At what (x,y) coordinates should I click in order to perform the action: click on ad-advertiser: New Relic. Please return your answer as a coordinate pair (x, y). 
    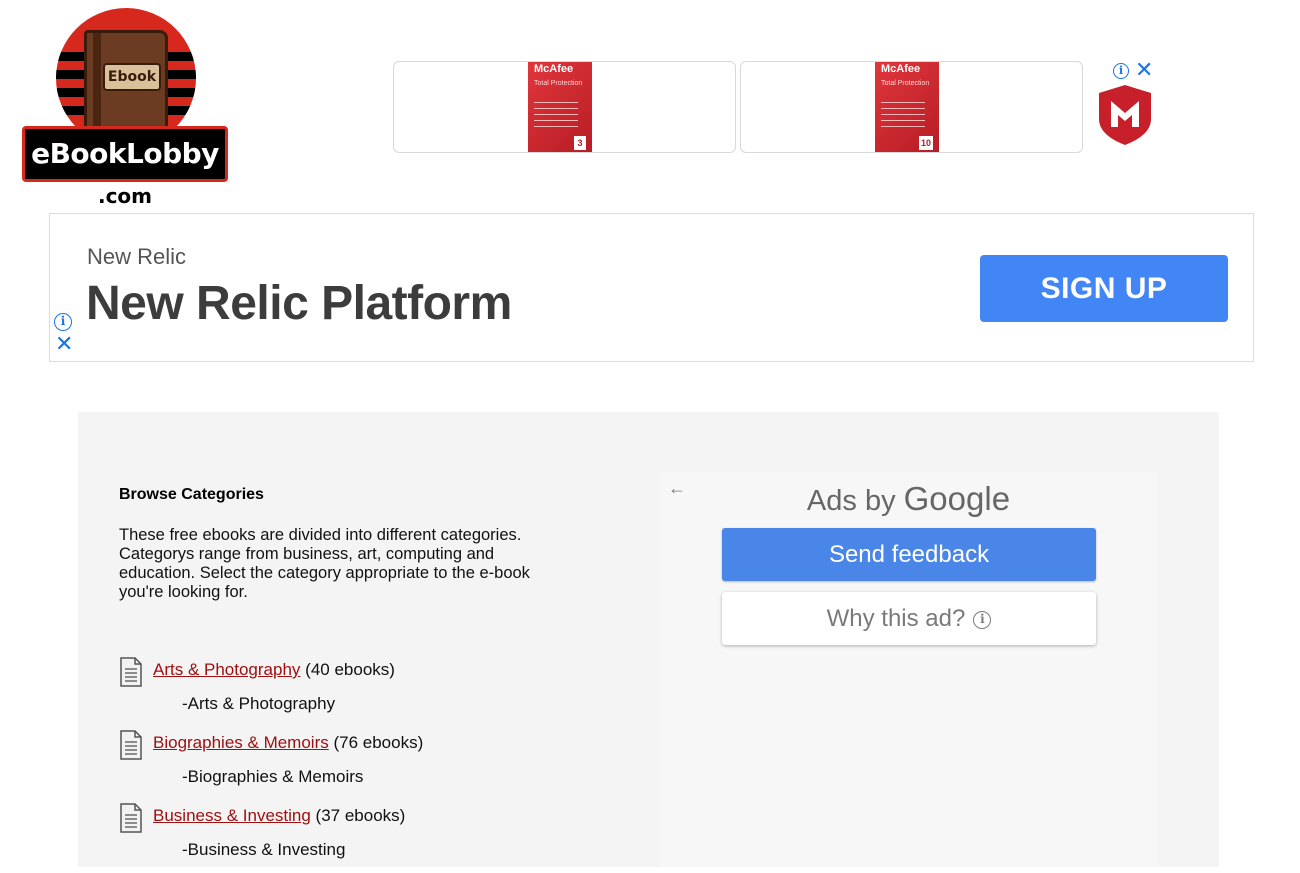
    Looking at the image, I should click on (137, 256).